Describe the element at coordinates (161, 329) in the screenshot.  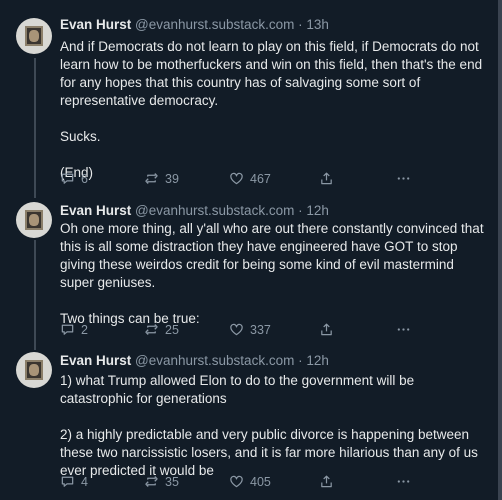
I see `repost-button: 25` at that location.